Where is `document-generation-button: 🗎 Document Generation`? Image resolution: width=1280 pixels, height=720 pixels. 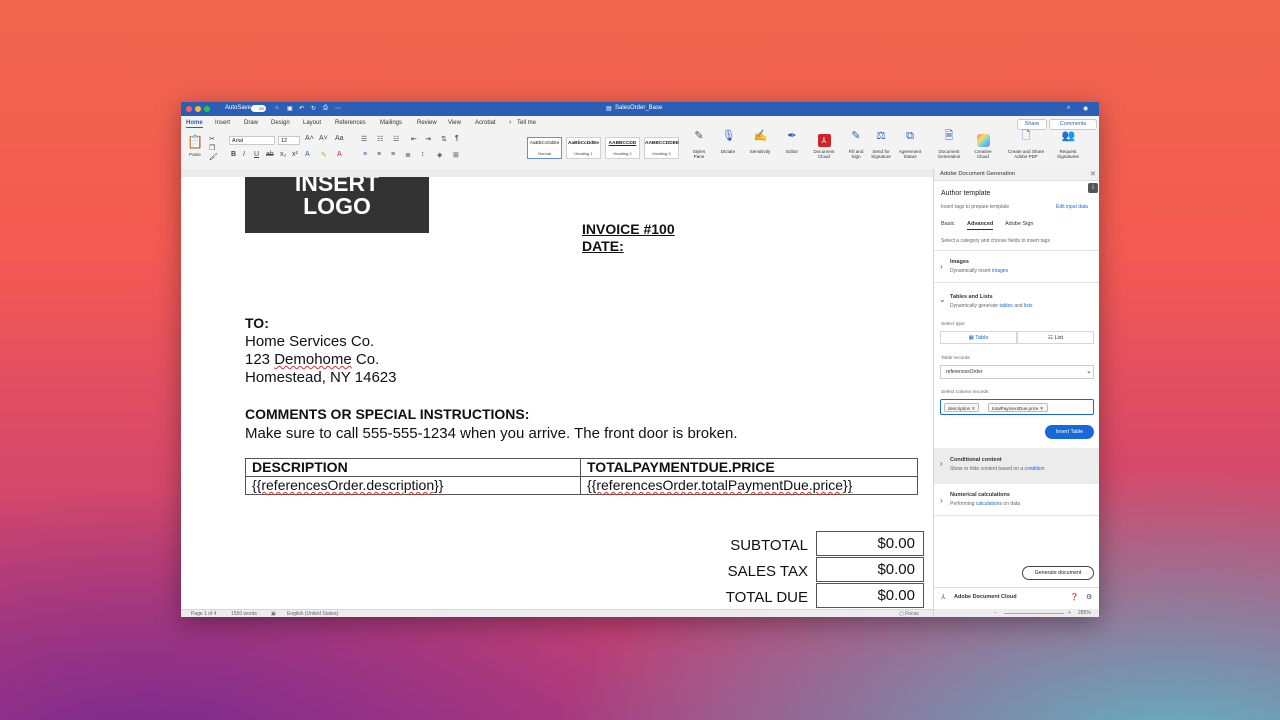
document-generation-button: 🗎 Document Generation is located at coordinates (949, 145).